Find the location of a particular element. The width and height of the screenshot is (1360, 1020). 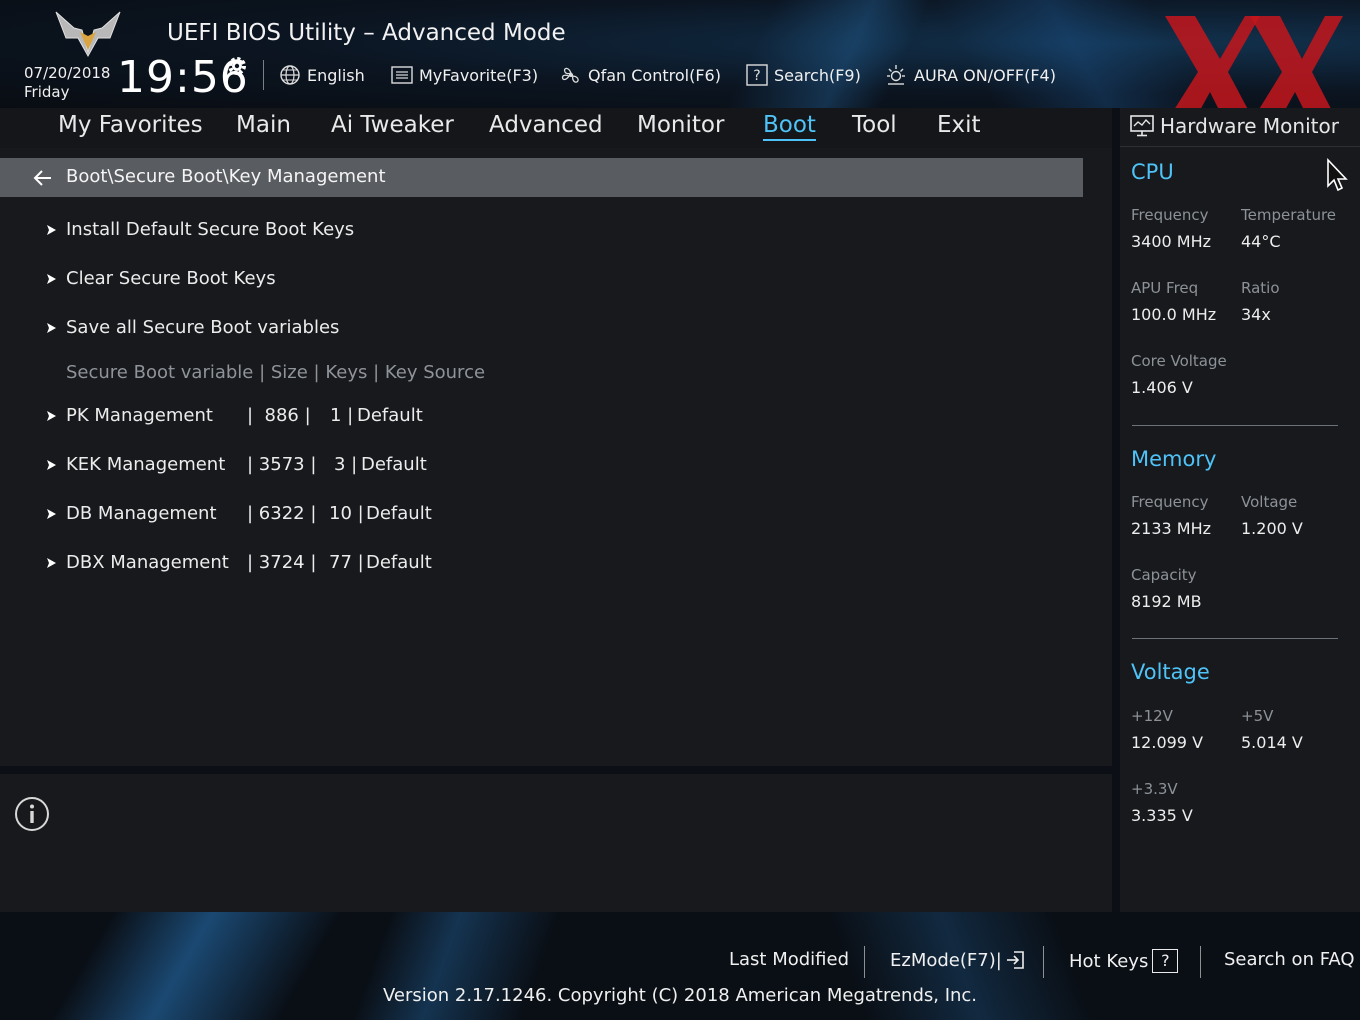

db-management-item: DB Management is located at coordinates (130, 513).